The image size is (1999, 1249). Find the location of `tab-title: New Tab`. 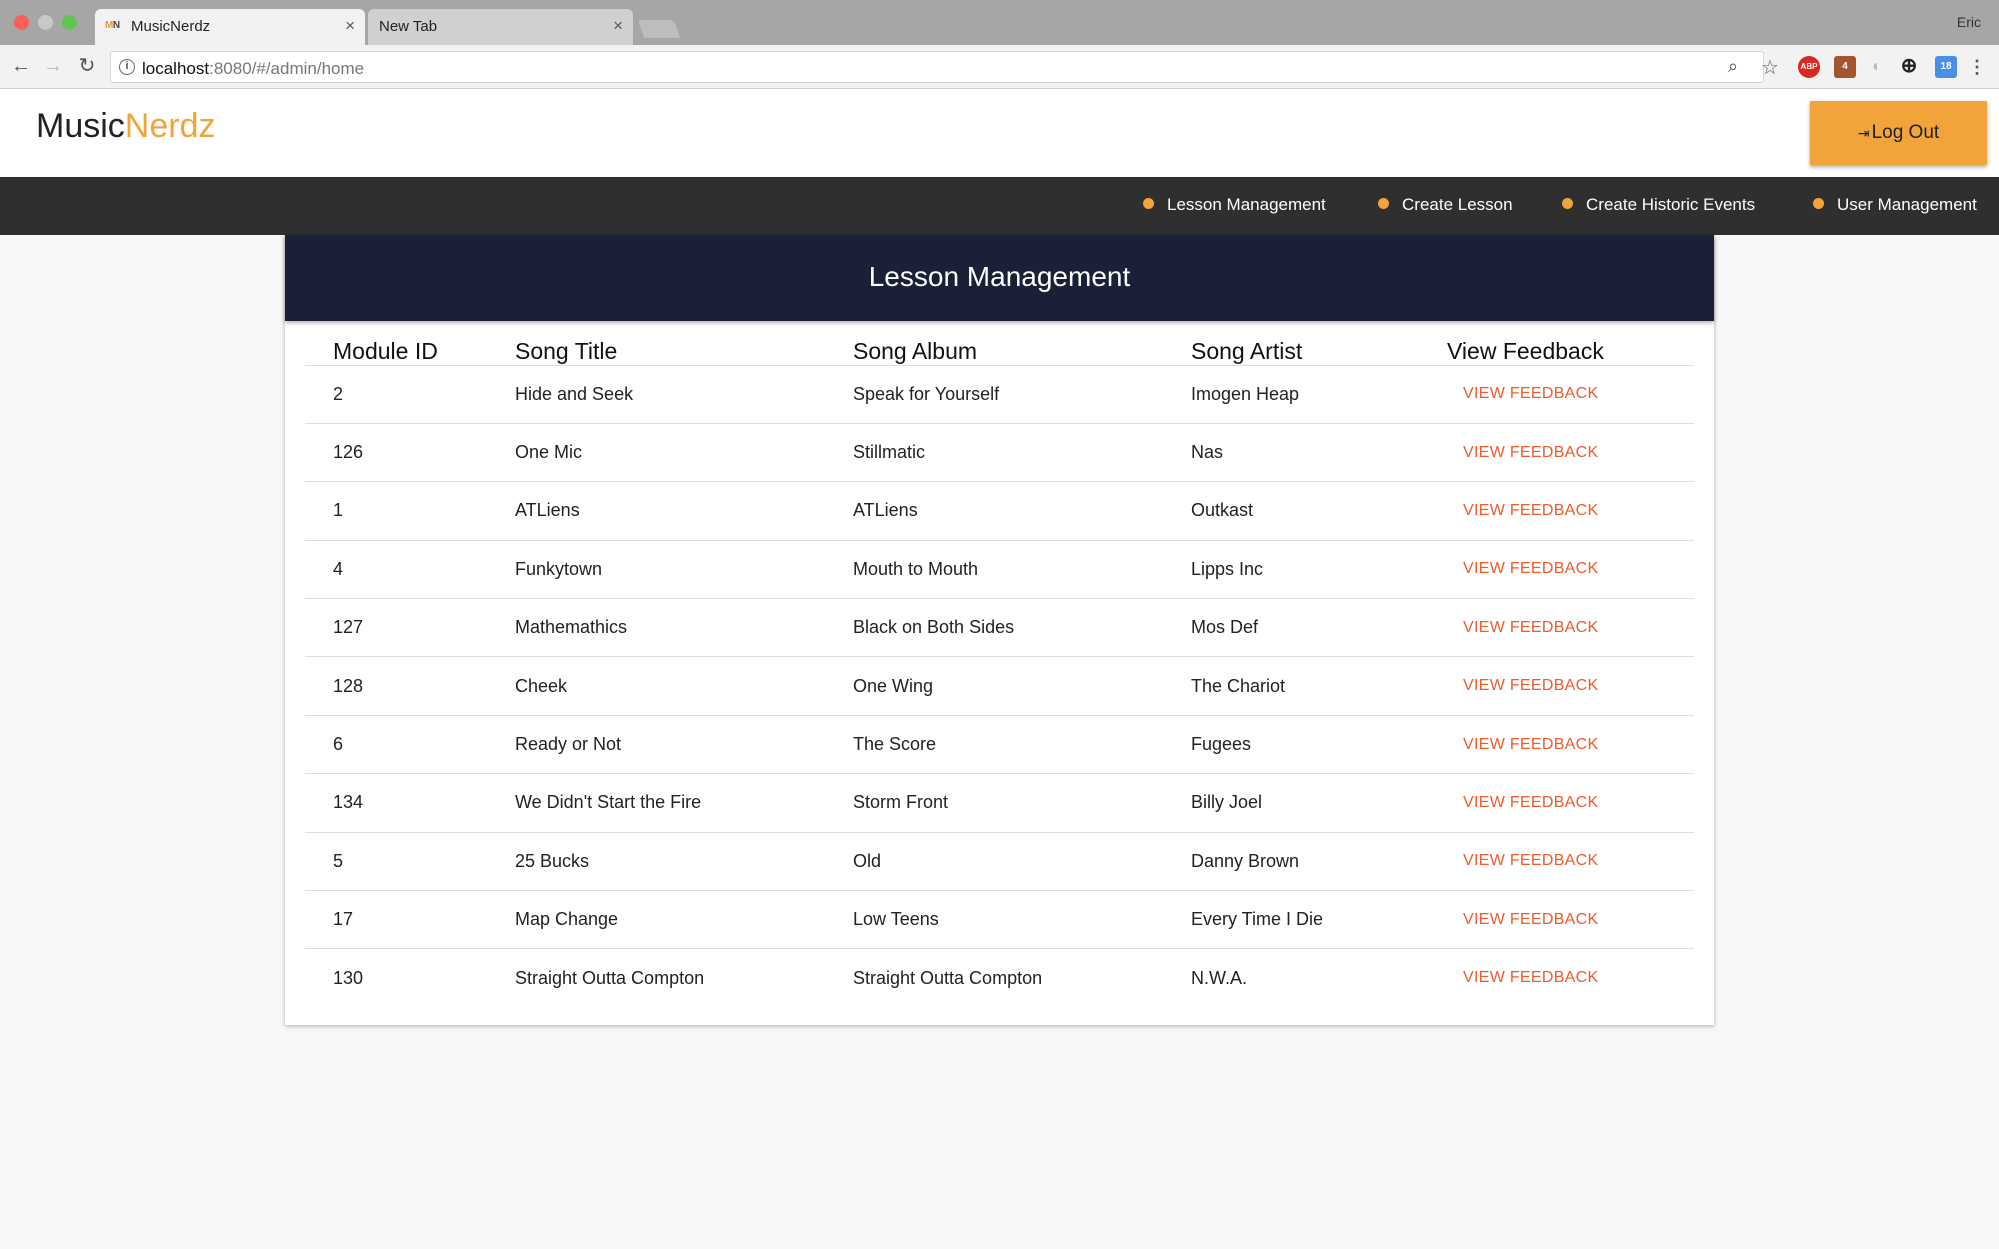

tab-title: New Tab is located at coordinates (408, 26).